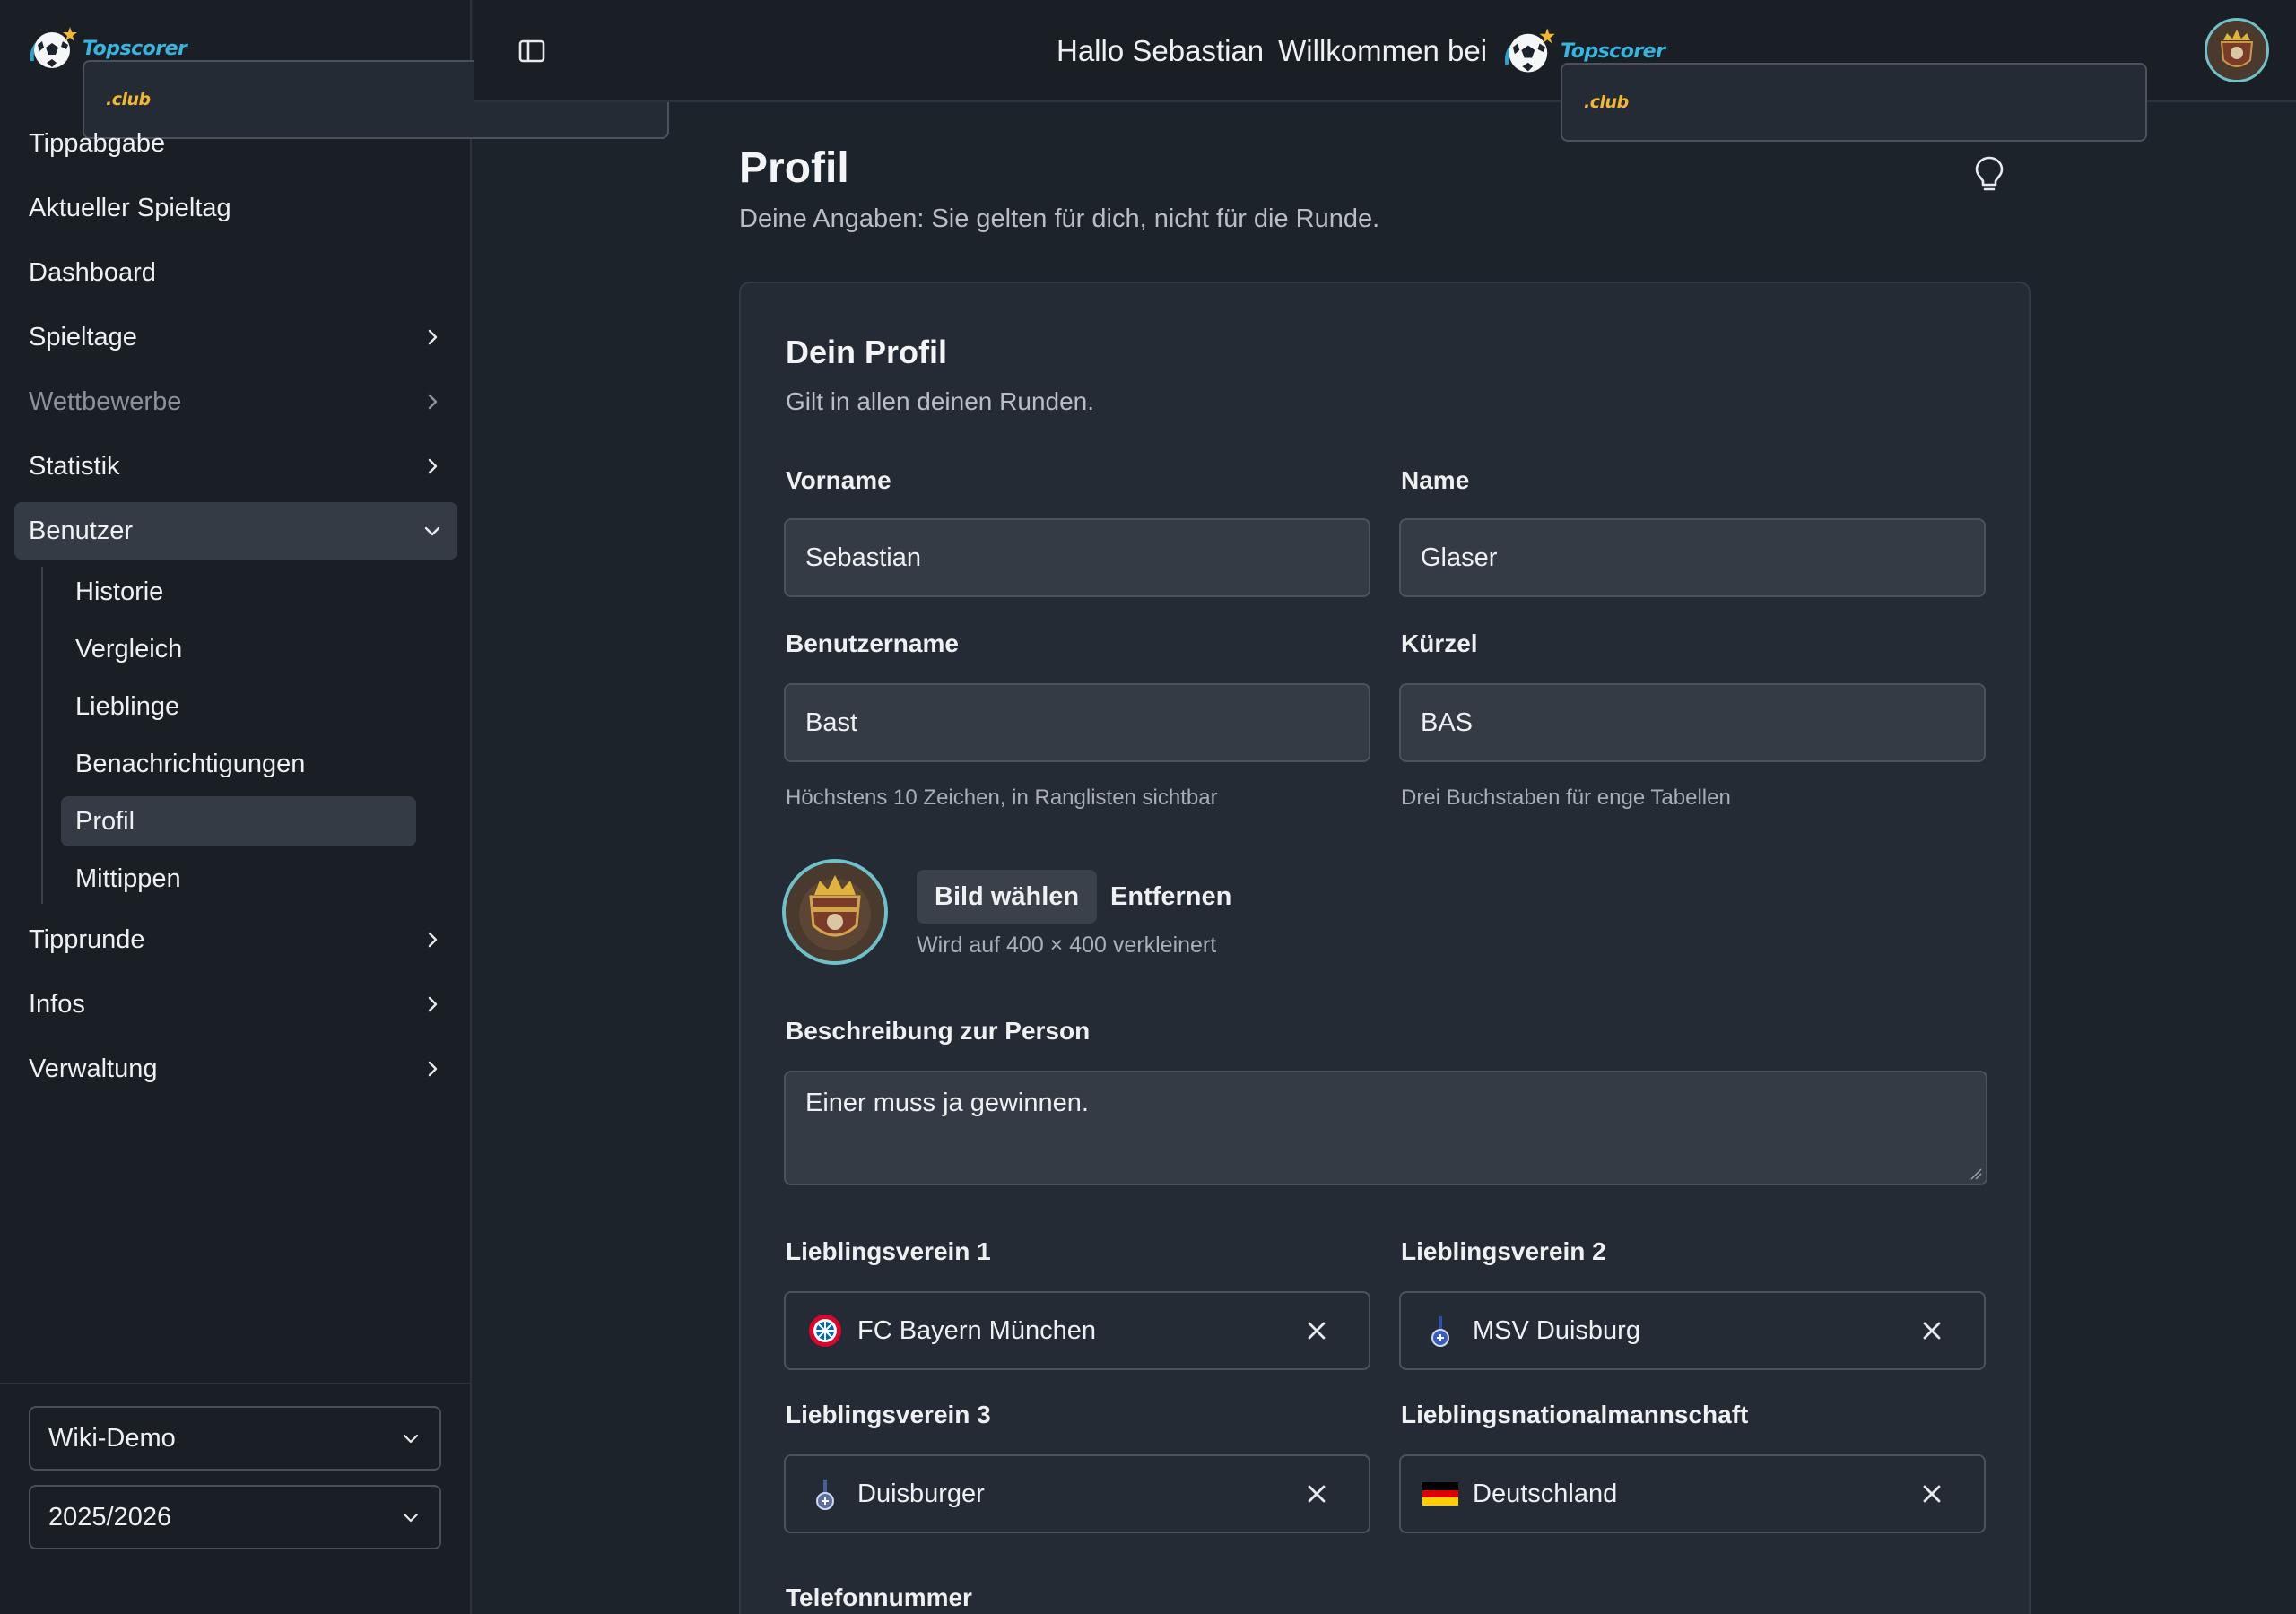  I want to click on fc-bayern-crest-icon, so click(825, 1331).